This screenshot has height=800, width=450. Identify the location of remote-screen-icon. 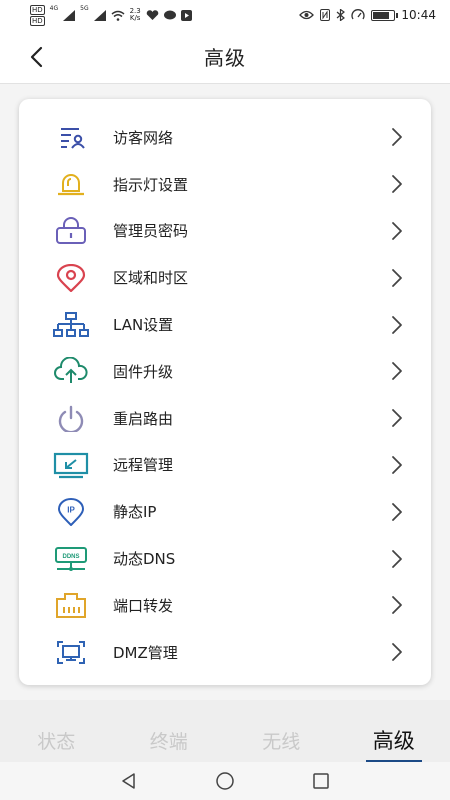
(71, 465).